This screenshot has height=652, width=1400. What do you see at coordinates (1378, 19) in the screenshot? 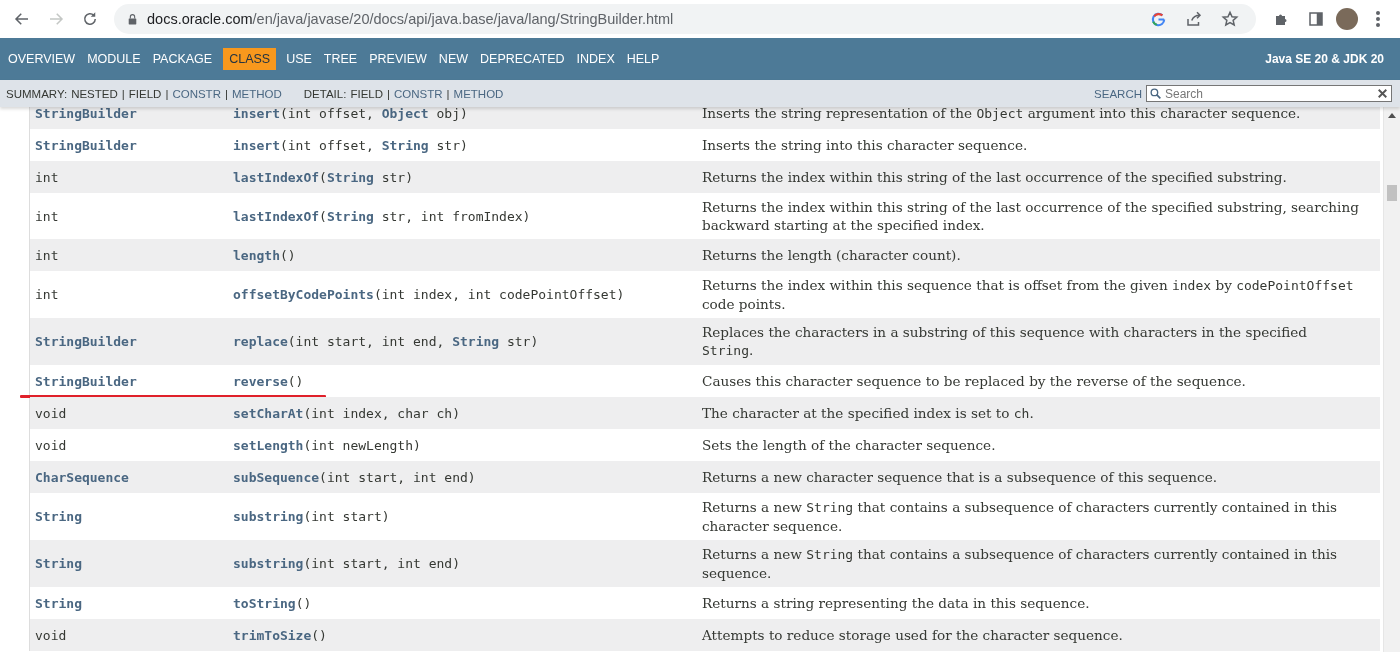
I see `kebab-menu-icon` at bounding box center [1378, 19].